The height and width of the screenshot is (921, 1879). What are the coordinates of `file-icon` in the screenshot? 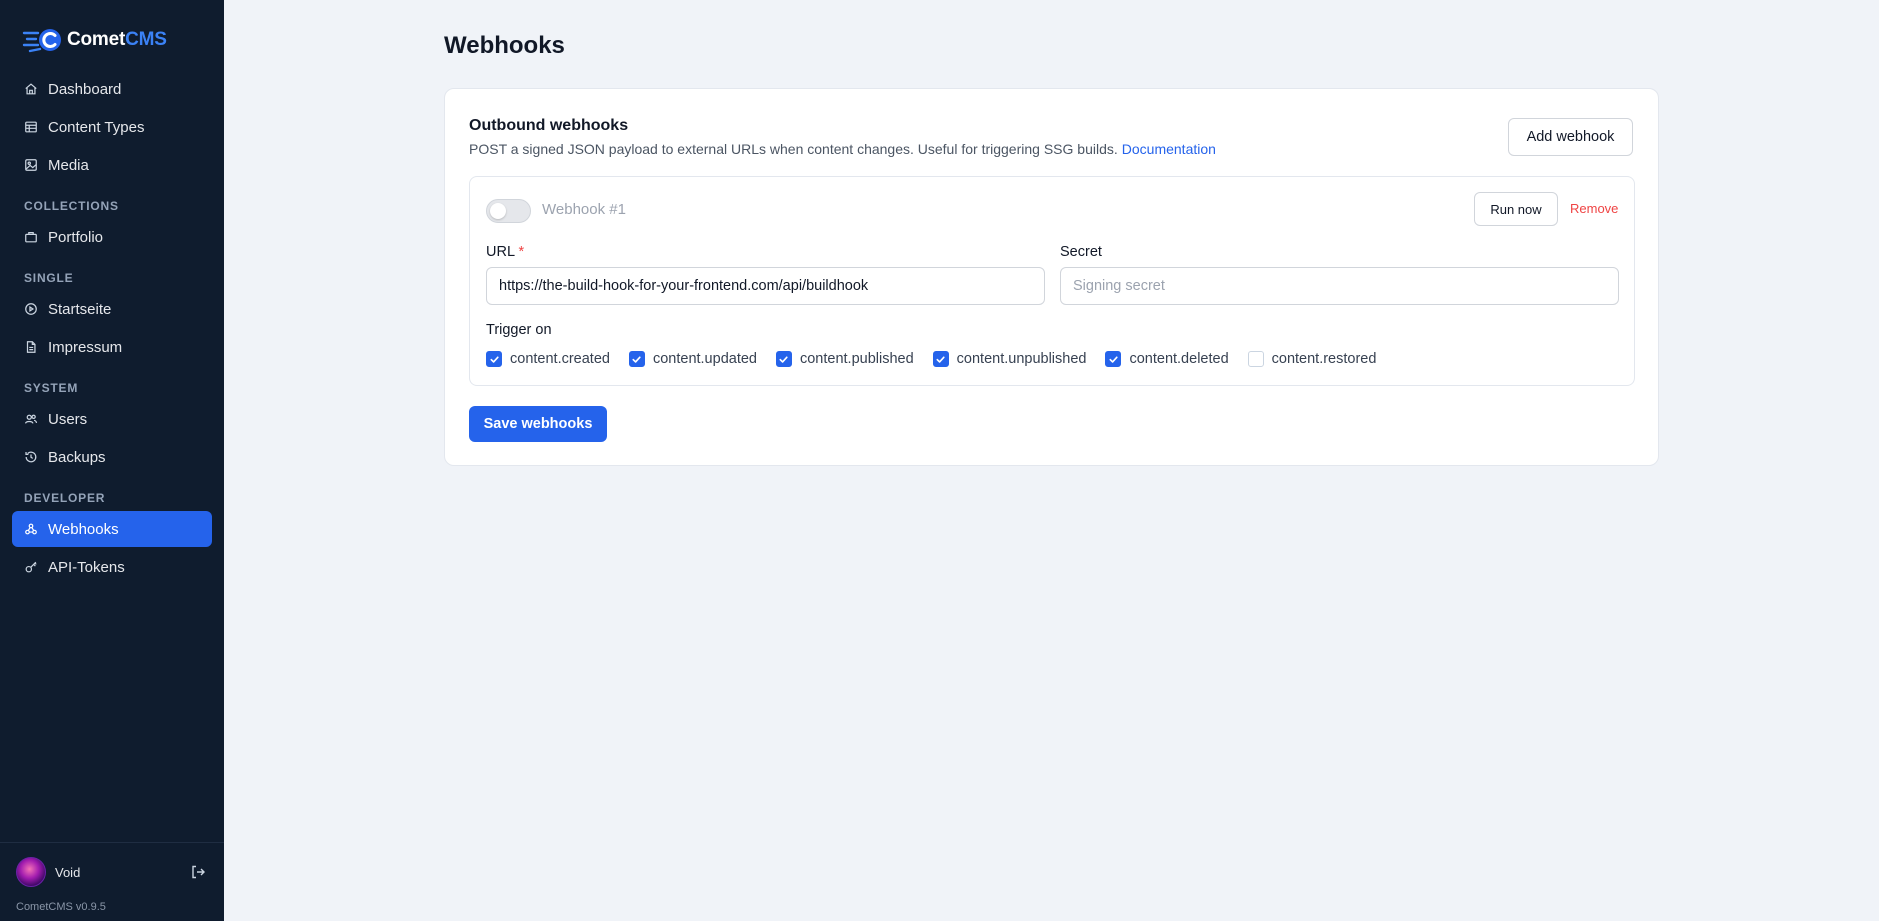 It's located at (31, 347).